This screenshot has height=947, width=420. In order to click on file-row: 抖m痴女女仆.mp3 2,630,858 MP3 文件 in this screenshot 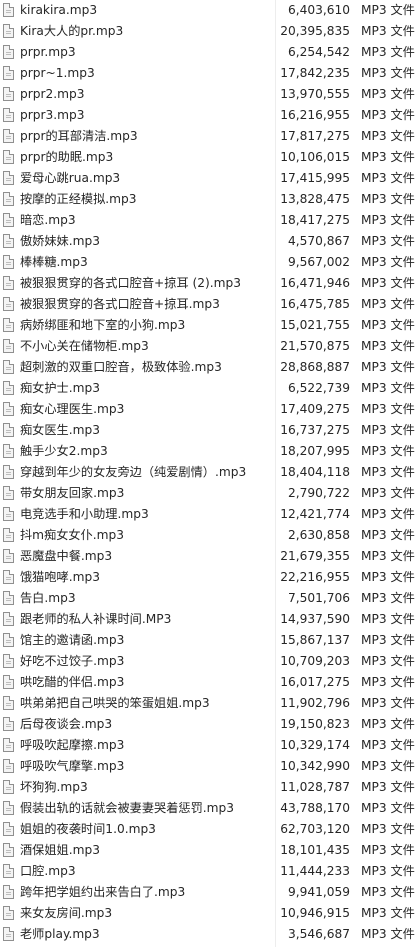, I will do `click(210, 535)`.